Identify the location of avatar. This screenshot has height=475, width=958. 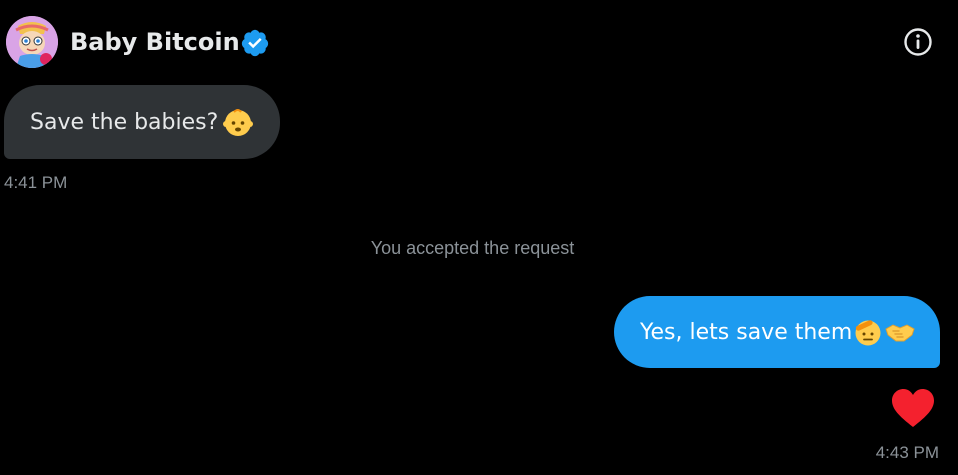
(32, 42).